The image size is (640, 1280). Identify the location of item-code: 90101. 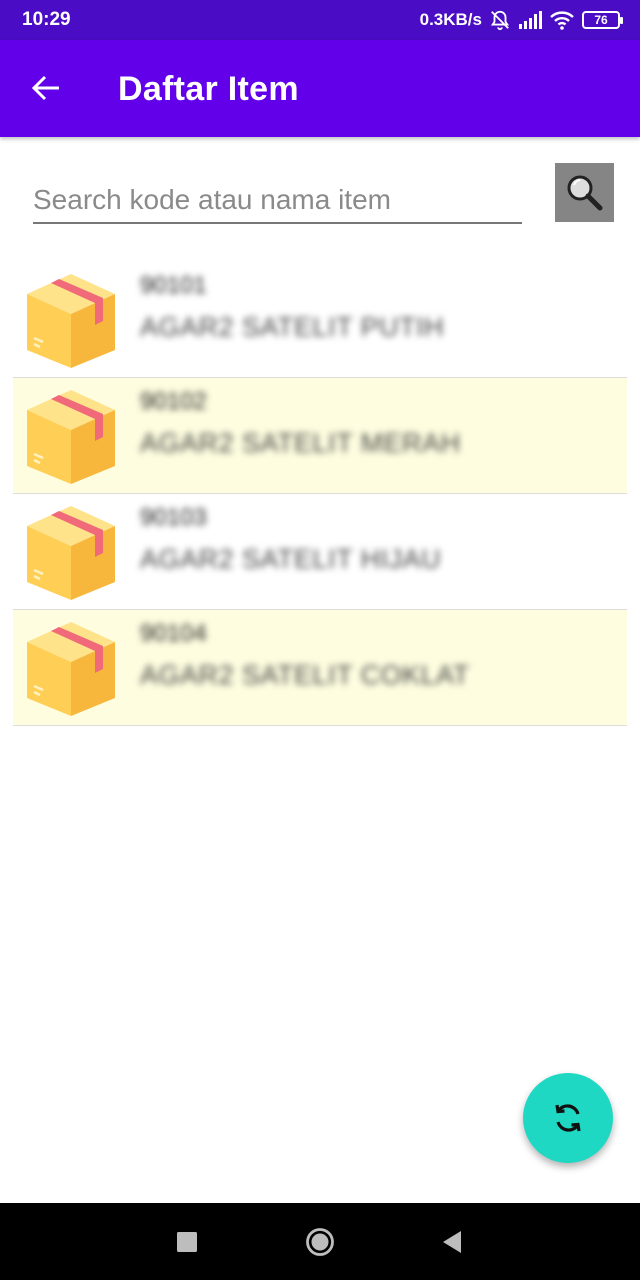
(173, 285).